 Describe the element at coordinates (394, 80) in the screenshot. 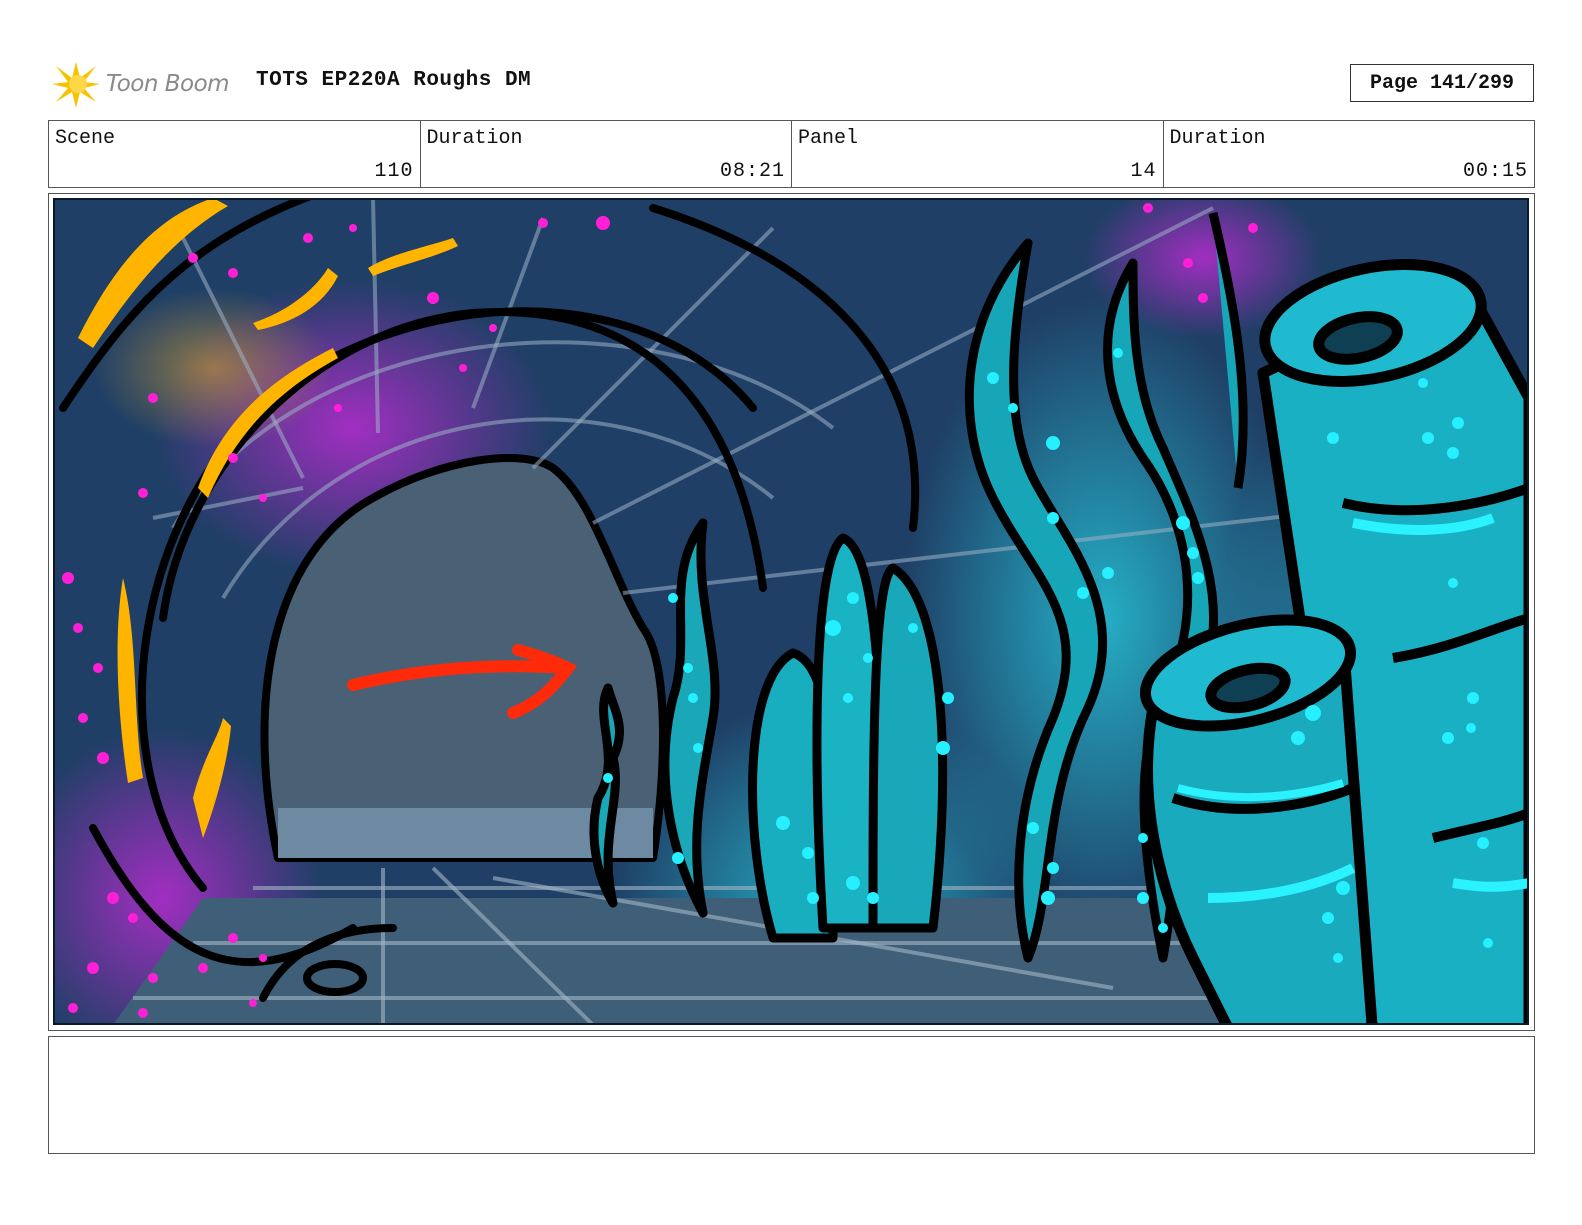

I see `document-title: TOTS EP220A Roughs DM` at that location.